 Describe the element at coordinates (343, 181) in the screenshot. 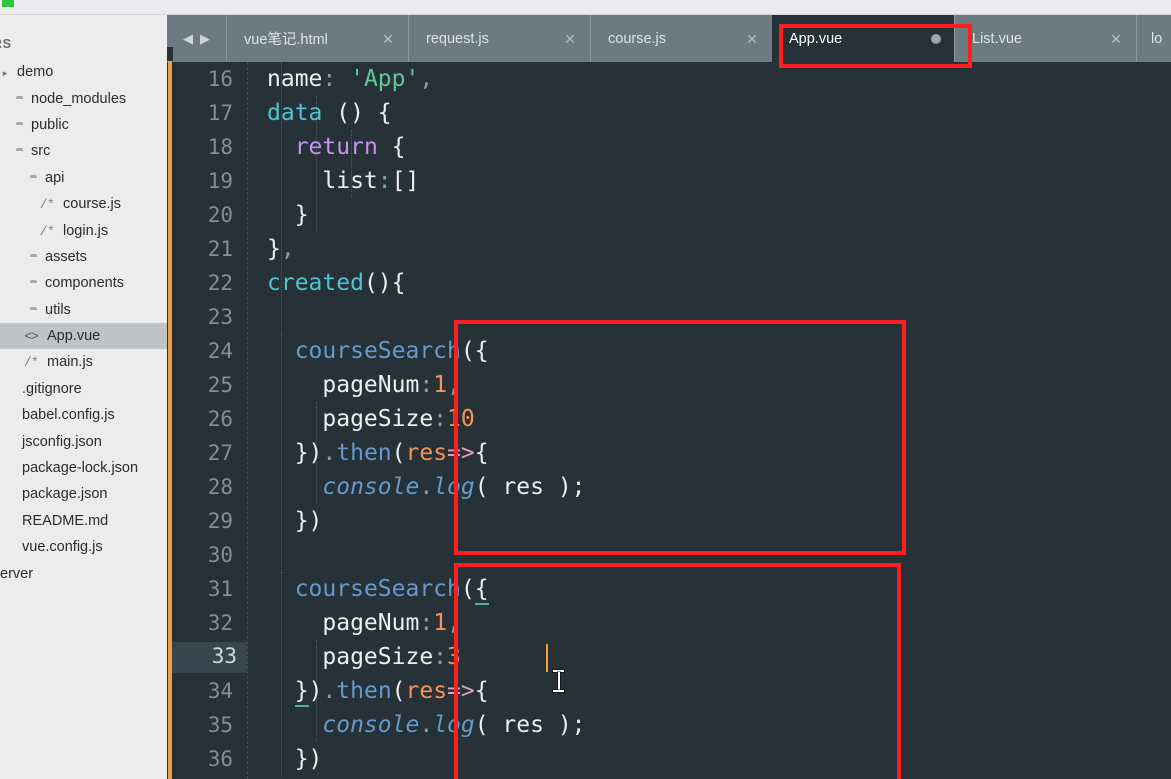

I see `code-line-19: list:[]` at that location.